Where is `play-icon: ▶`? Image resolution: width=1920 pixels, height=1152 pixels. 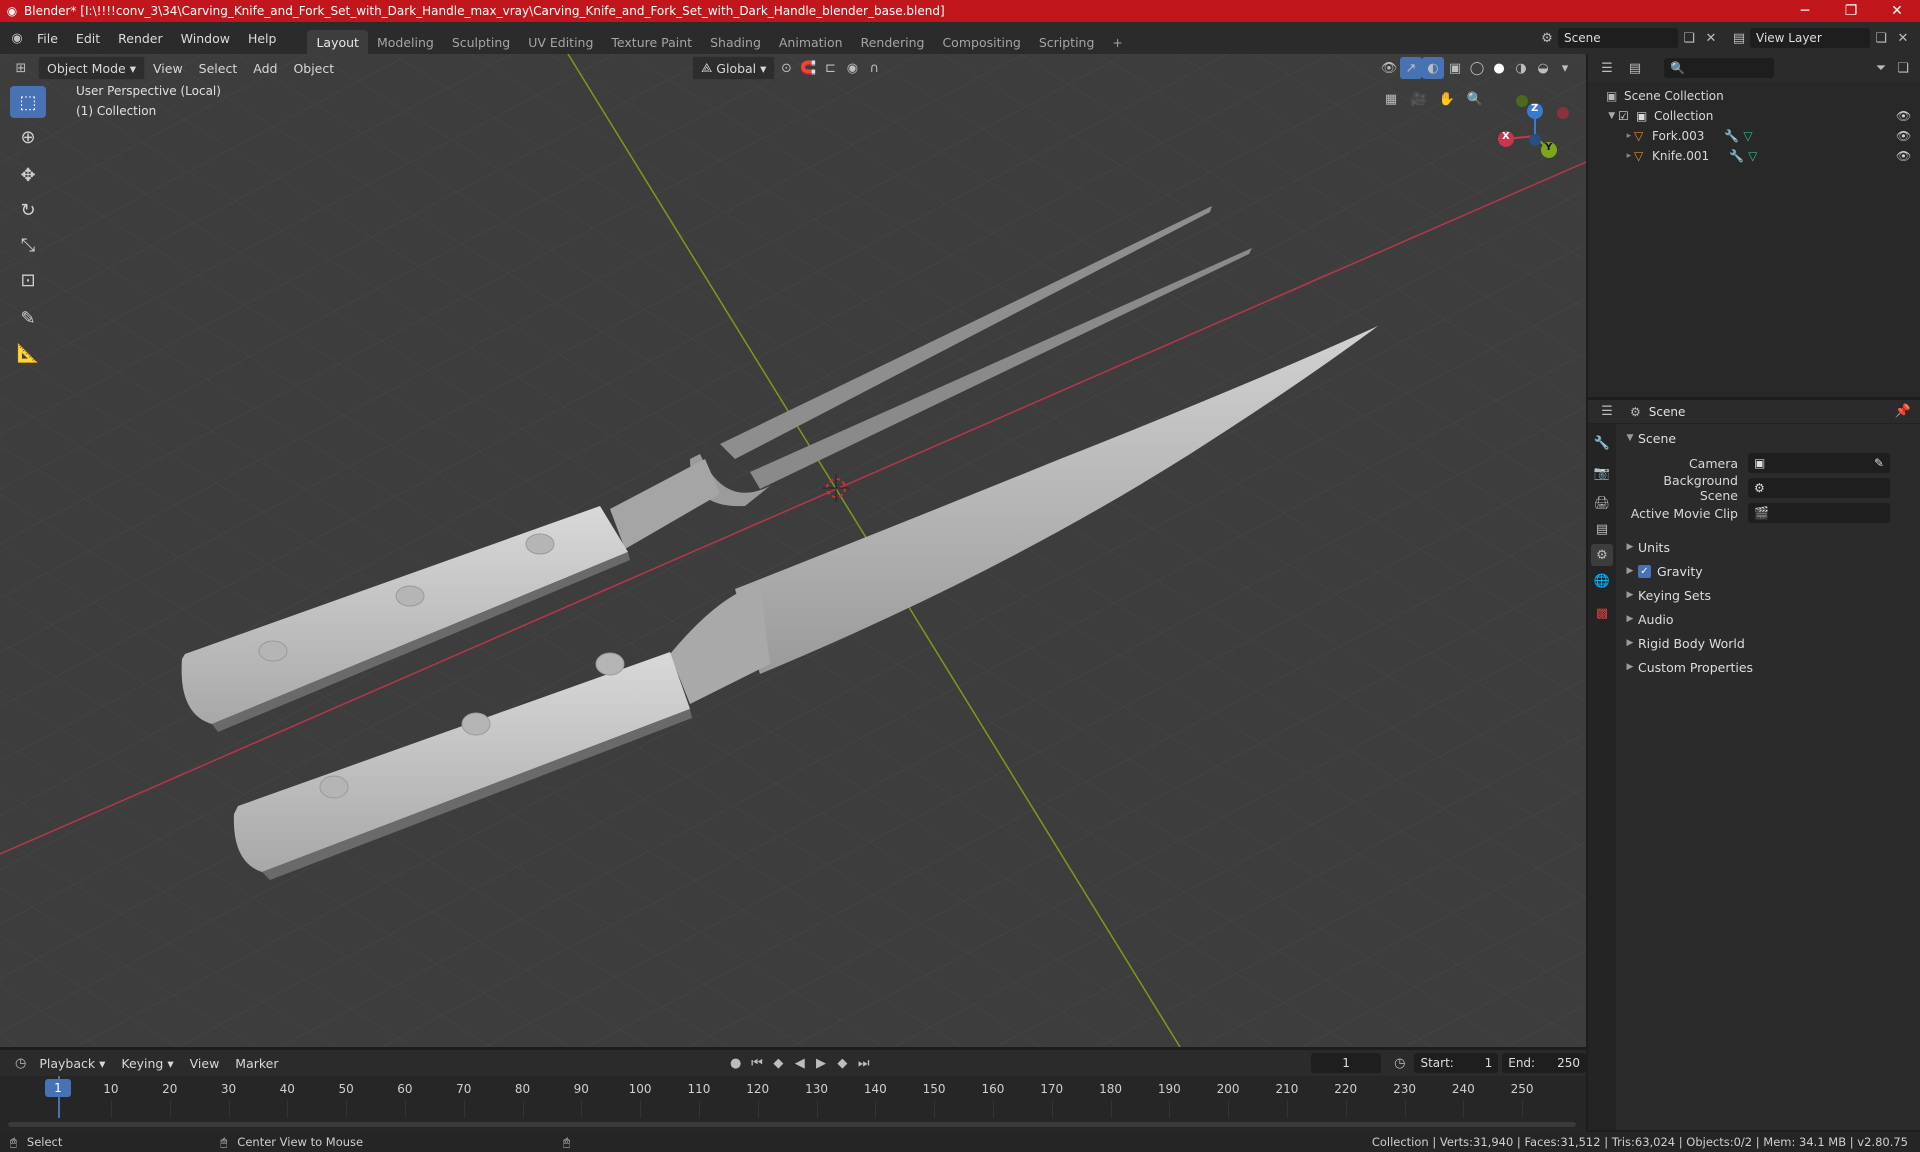
play-icon: ▶ is located at coordinates (820, 1063).